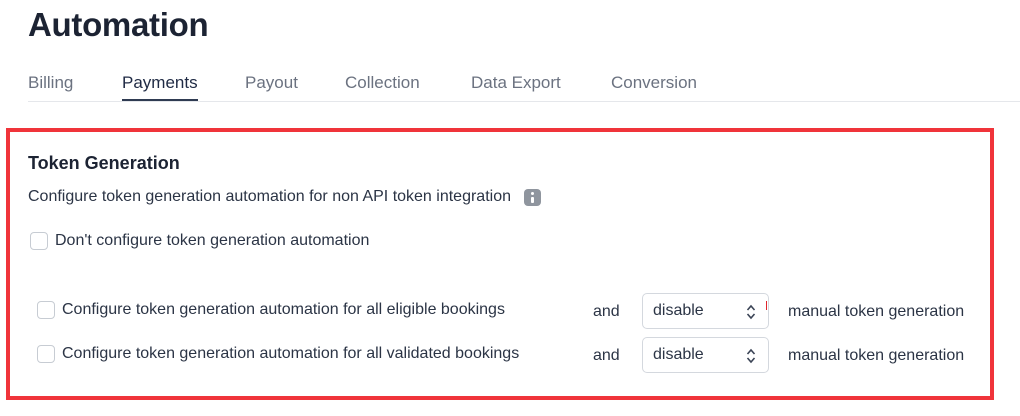  Describe the element at coordinates (606, 355) in the screenshot. I see `validated-and-text: and` at that location.